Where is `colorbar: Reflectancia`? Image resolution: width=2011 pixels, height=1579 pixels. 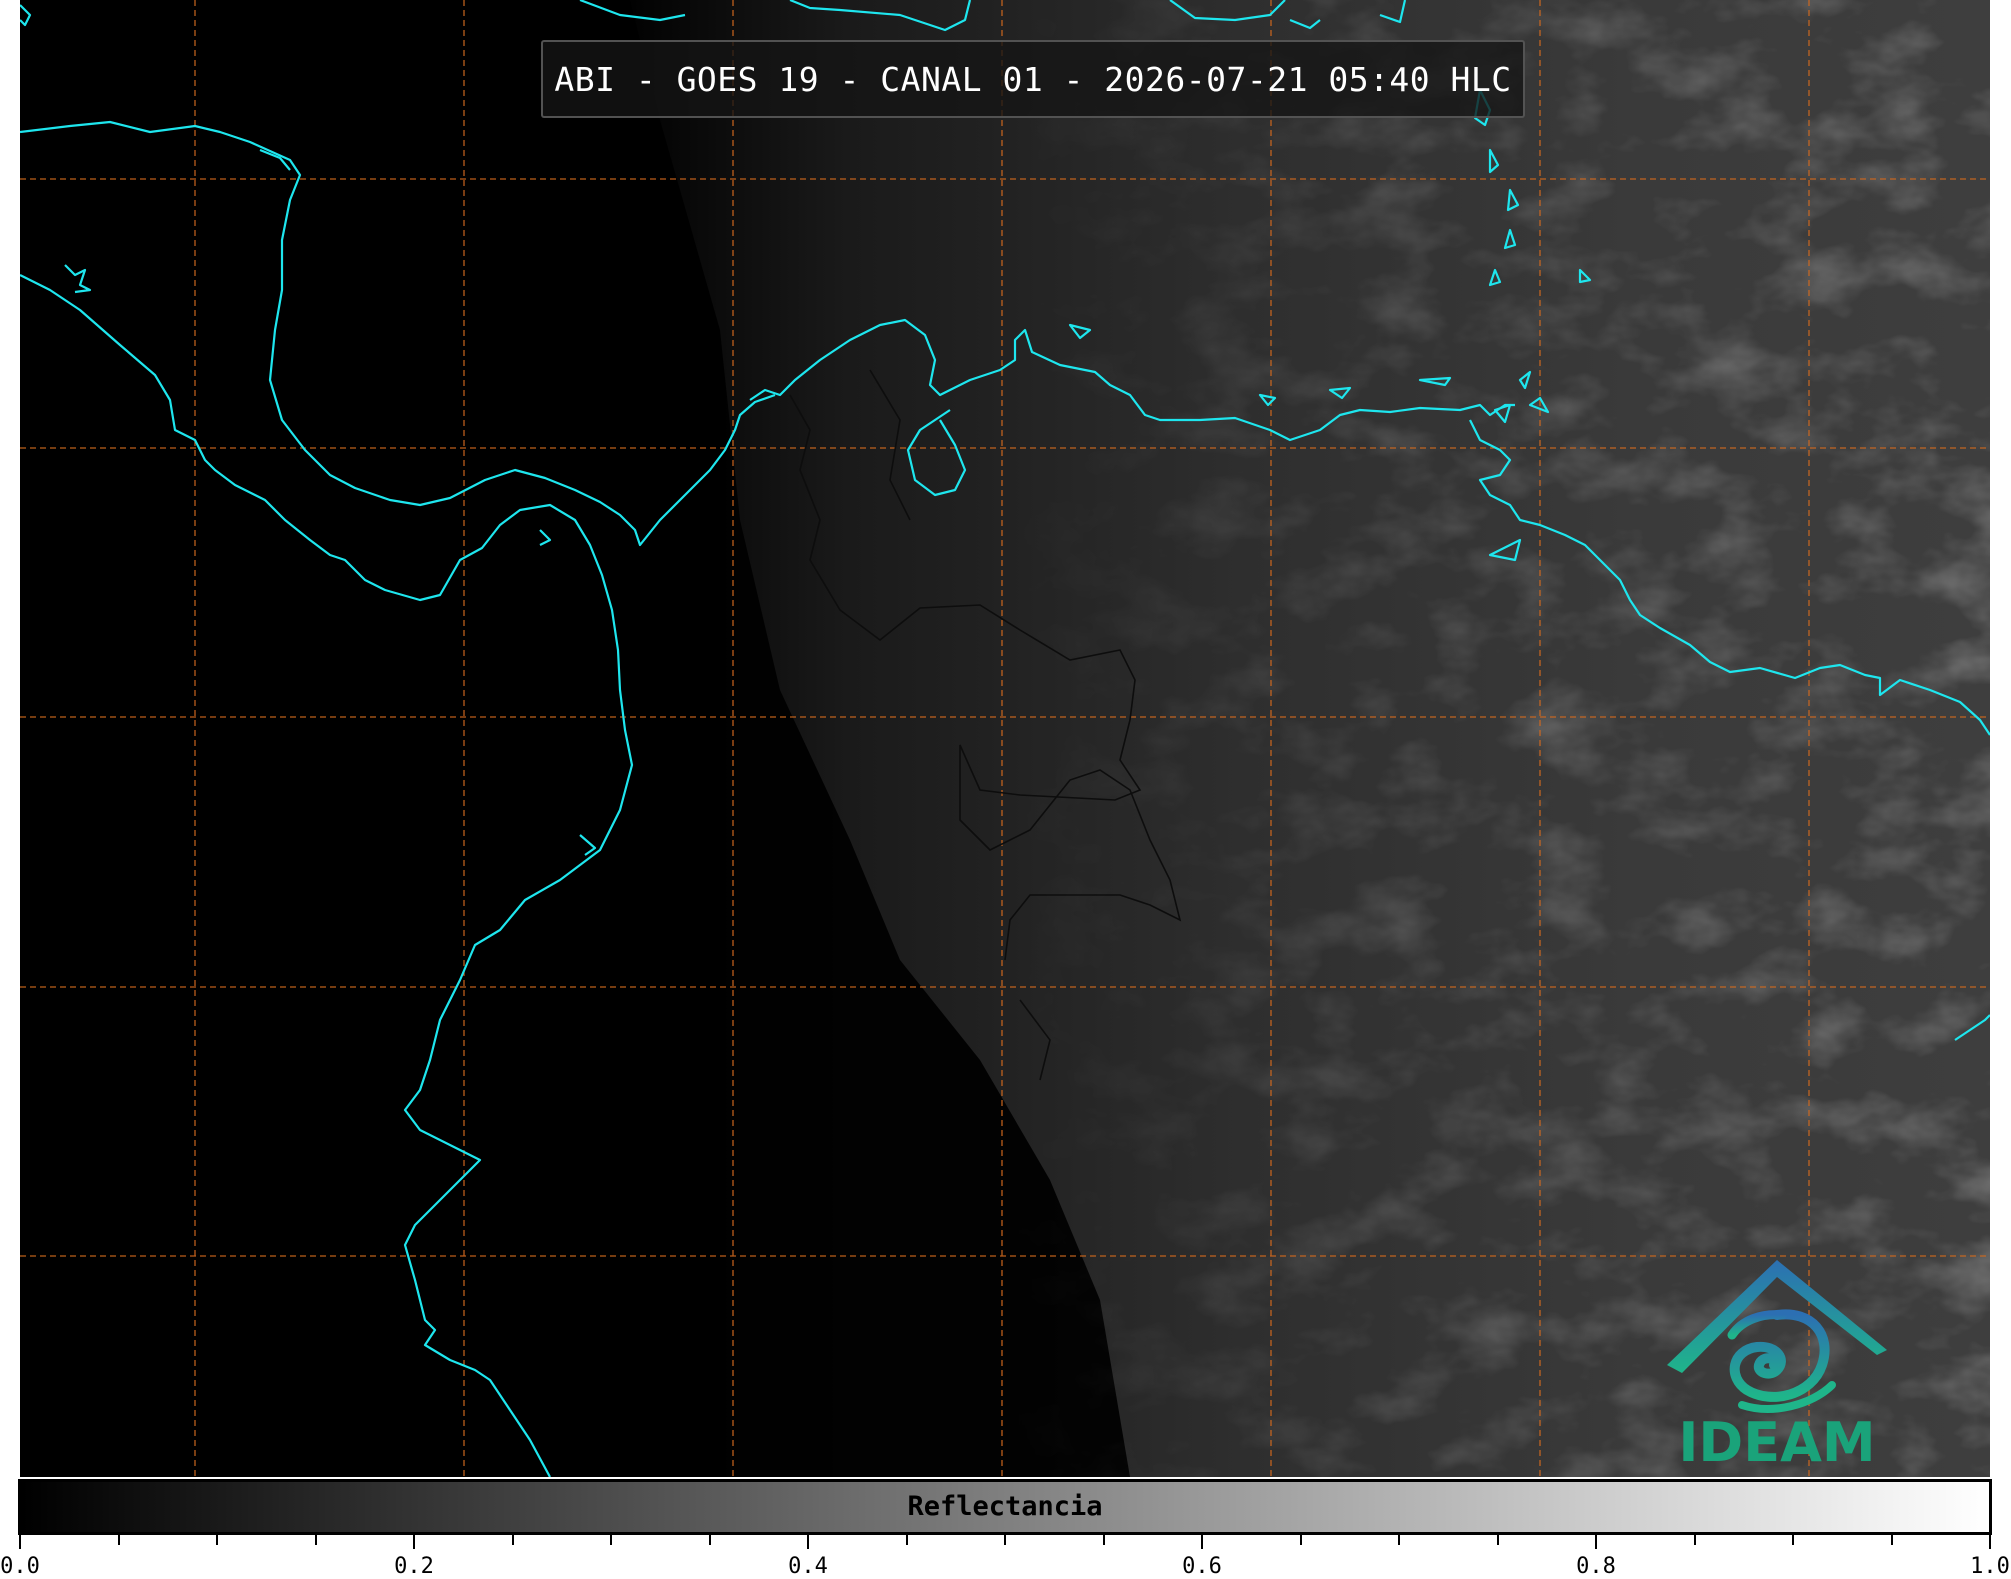 colorbar: Reflectancia is located at coordinates (1005, 1507).